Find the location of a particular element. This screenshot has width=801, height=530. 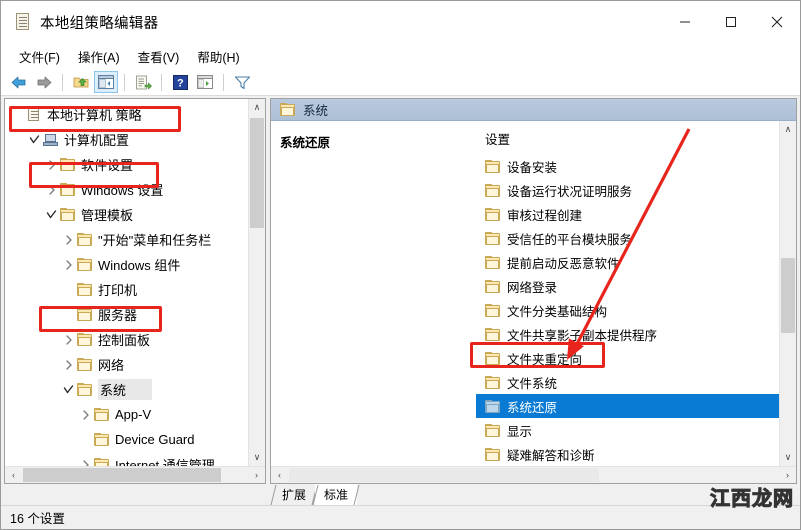

list-scroll-track is located at coordinates (788, 293).